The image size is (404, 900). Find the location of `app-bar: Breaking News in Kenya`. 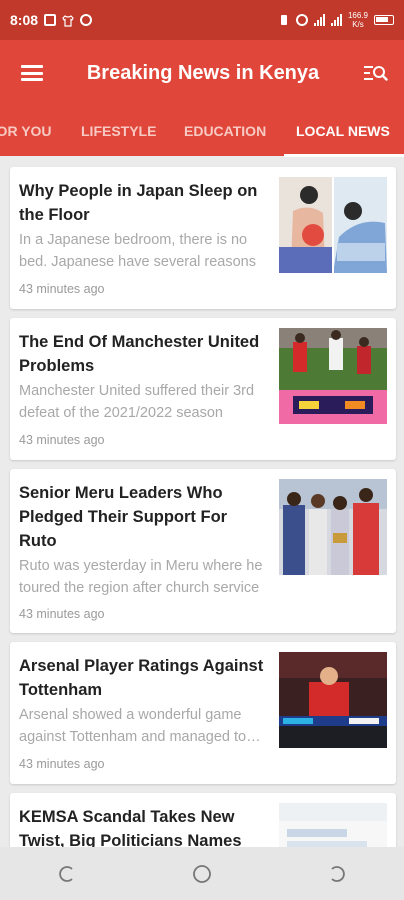

app-bar: Breaking News in Kenya is located at coordinates (202, 73).